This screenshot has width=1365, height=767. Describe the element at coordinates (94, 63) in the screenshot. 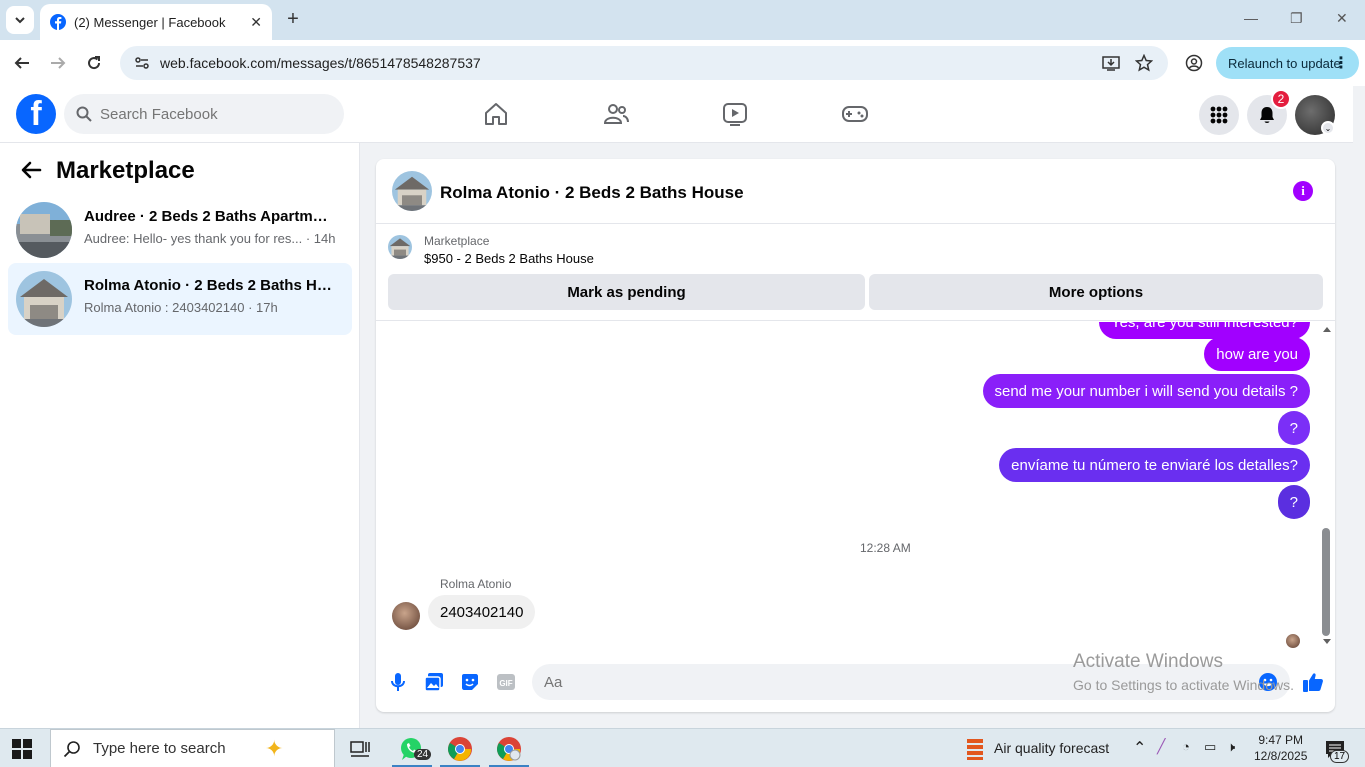

I see `reload-icon` at that location.